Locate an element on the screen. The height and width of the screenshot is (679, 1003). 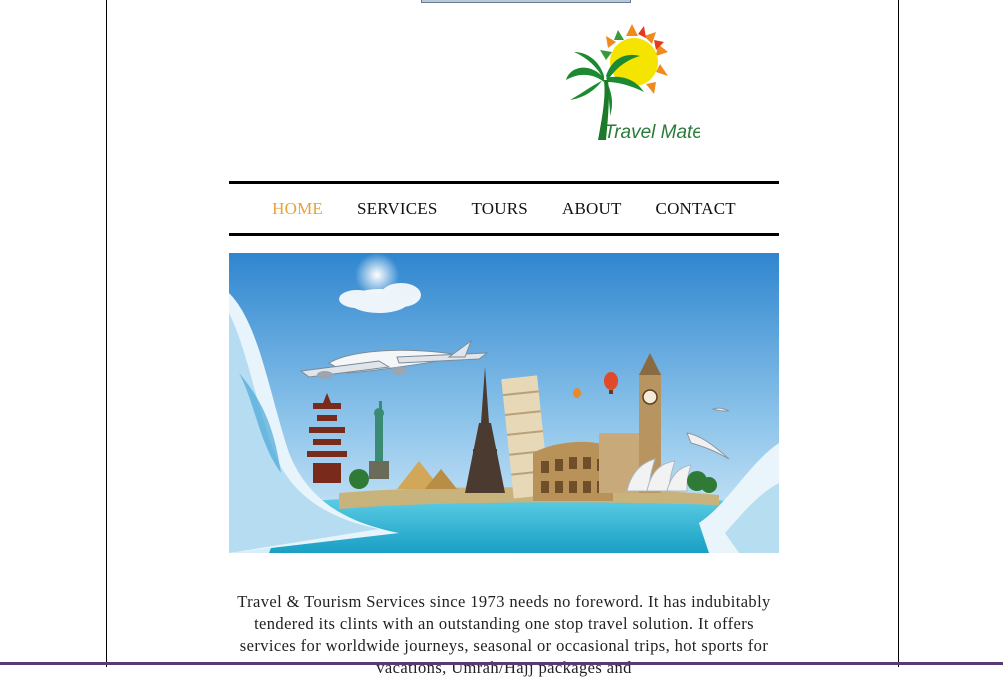
nav-services: SERVICES is located at coordinates (397, 209).